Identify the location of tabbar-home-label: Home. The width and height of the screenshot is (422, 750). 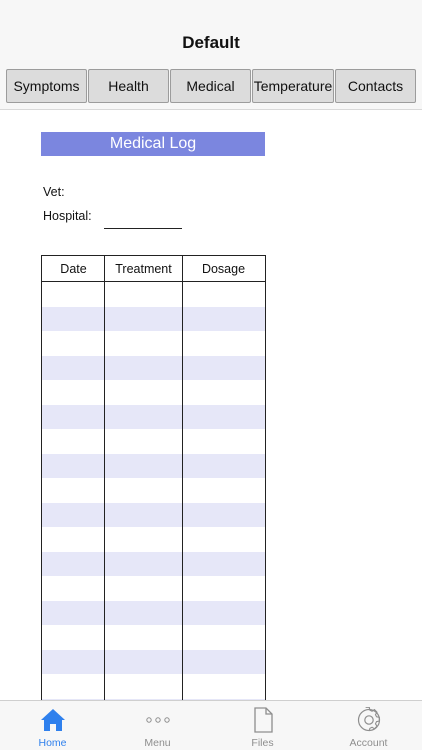
(52, 743).